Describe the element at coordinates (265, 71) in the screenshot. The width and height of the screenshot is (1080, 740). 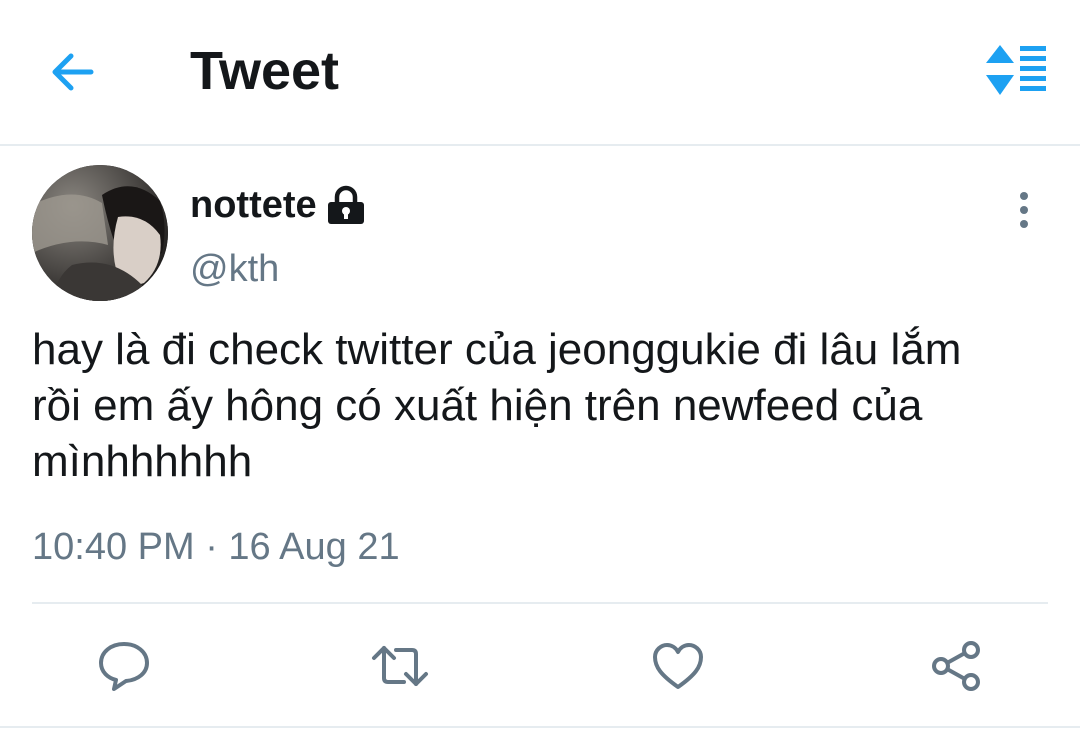
I see `page-title: Tweet` at that location.